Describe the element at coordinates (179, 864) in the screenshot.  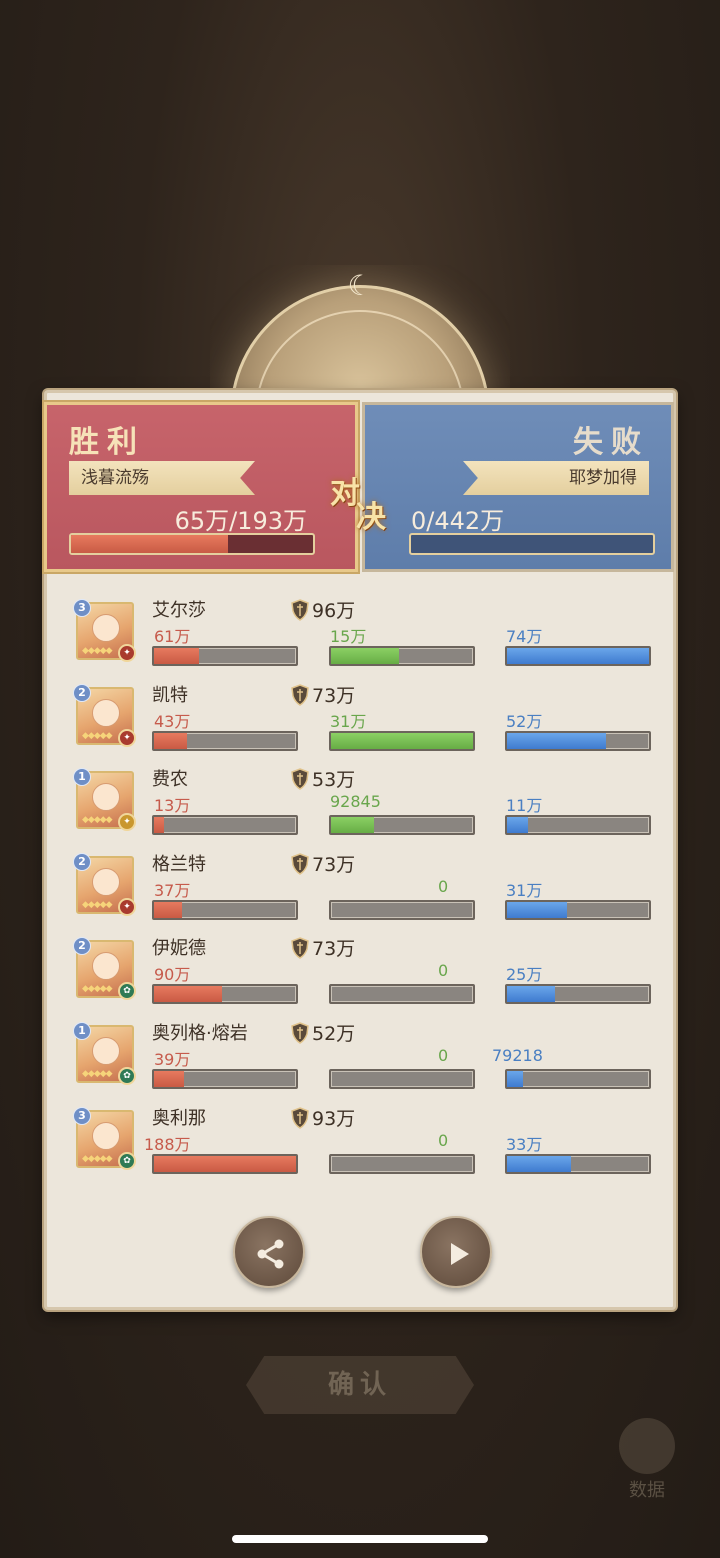
I see `hero-name: 格兰特` at that location.